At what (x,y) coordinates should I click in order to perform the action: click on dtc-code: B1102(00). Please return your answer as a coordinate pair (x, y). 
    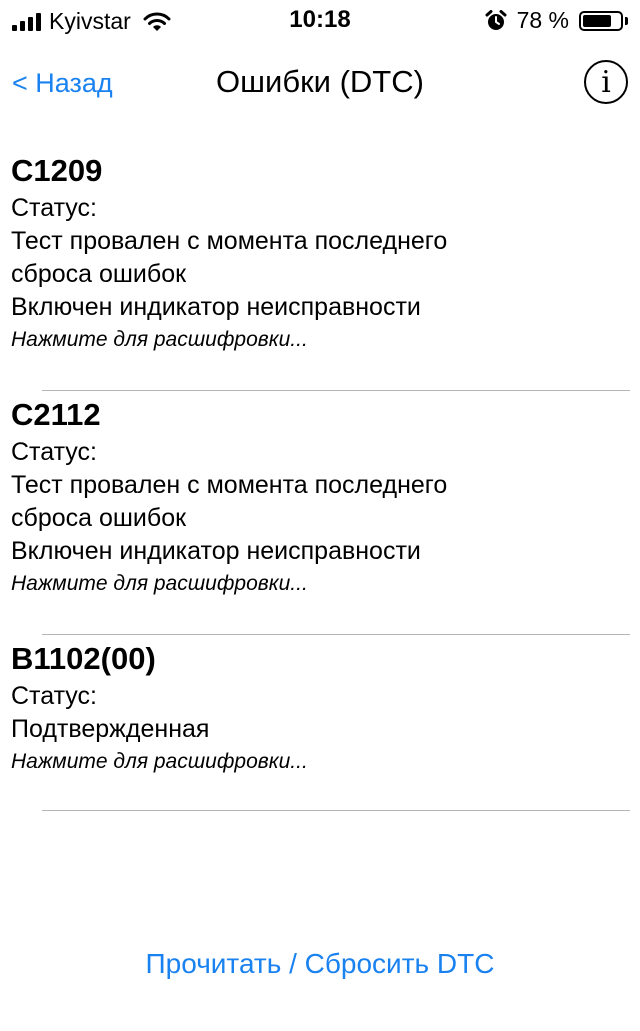
    Looking at the image, I should click on (83, 658).